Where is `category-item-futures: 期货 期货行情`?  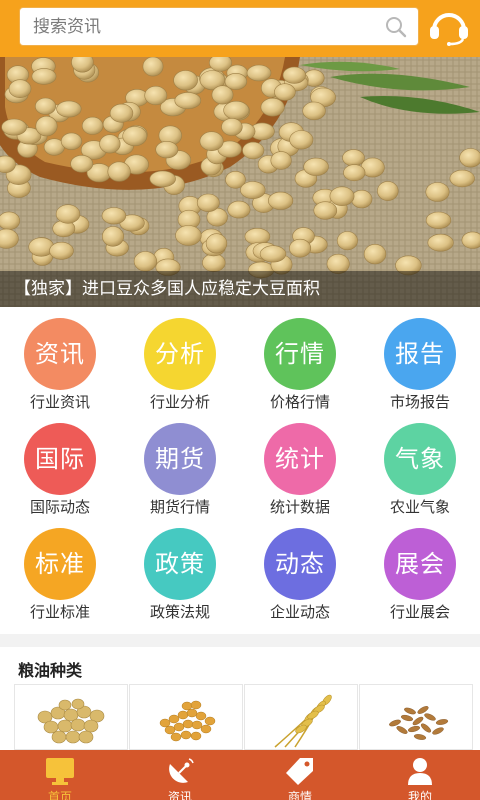 category-item-futures: 期货 期货行情 is located at coordinates (180, 464).